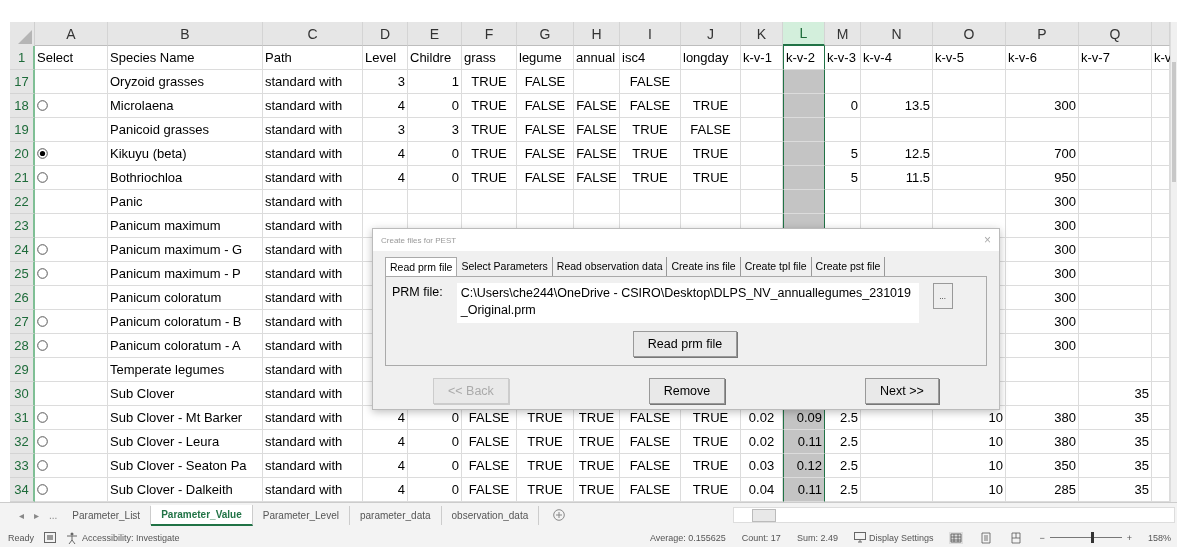 The width and height of the screenshot is (1177, 547). What do you see at coordinates (1159, 537) in the screenshot?
I see `zoom-percent: 158%` at bounding box center [1159, 537].